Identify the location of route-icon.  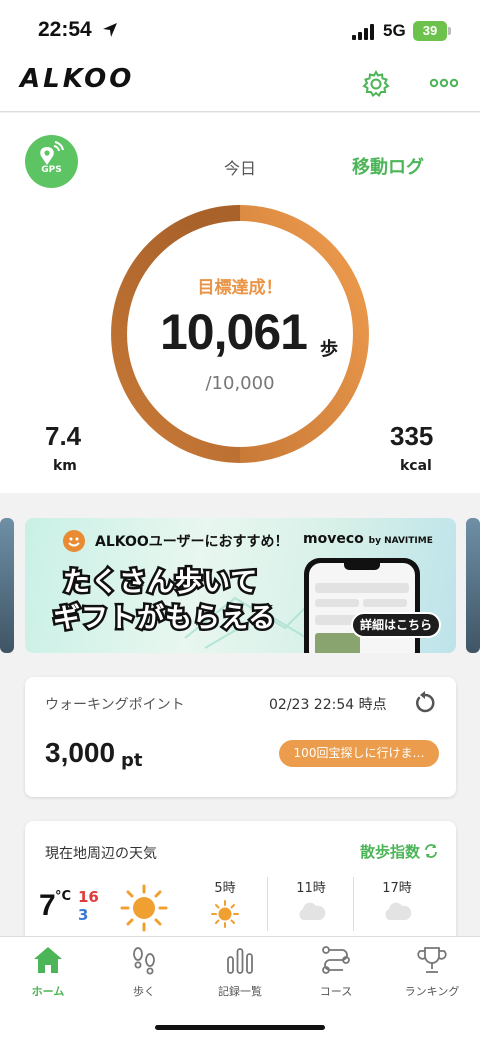
(336, 960).